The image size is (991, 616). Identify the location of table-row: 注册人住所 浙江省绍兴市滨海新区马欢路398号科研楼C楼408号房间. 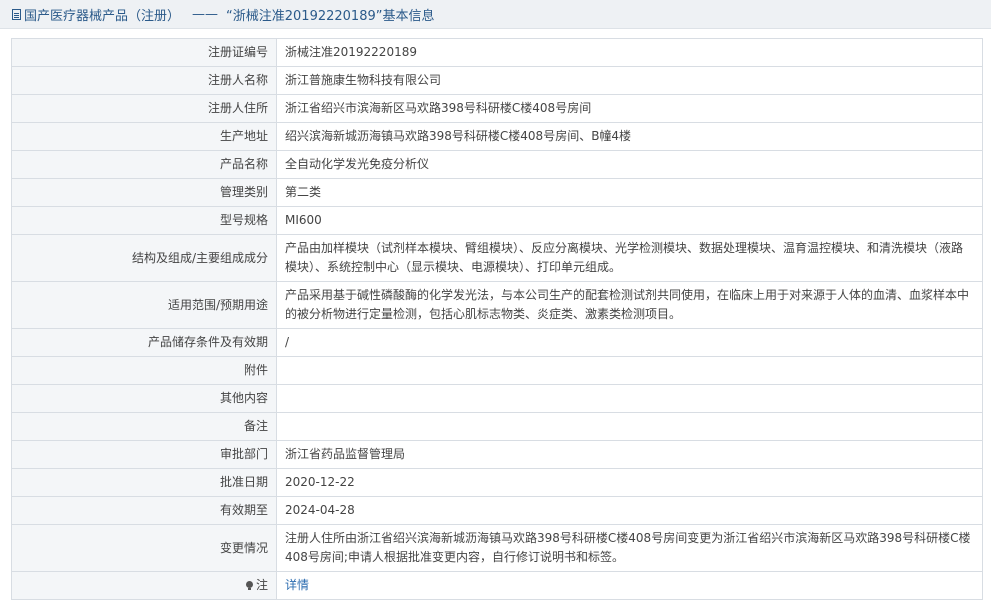
(497, 108).